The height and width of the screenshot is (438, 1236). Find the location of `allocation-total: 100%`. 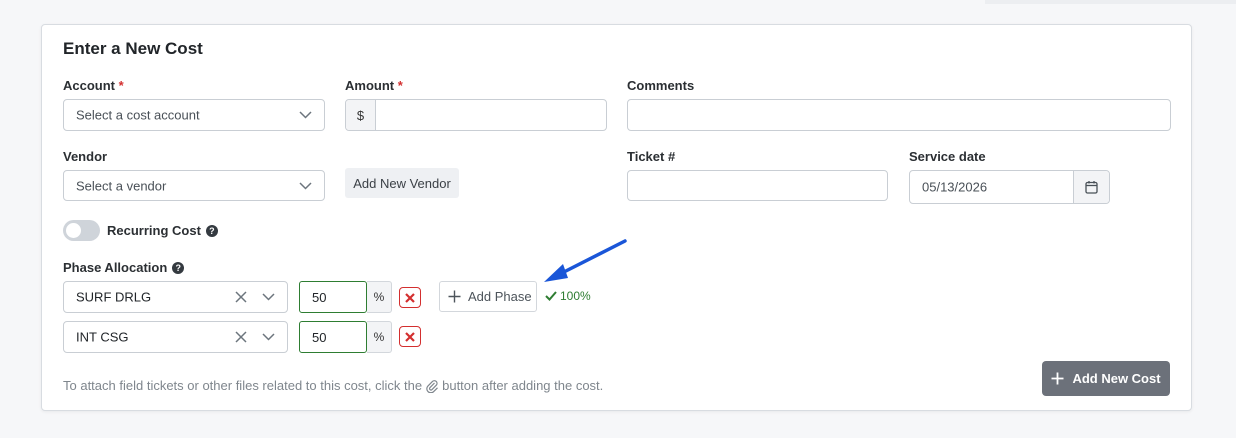

allocation-total: 100% is located at coordinates (575, 296).